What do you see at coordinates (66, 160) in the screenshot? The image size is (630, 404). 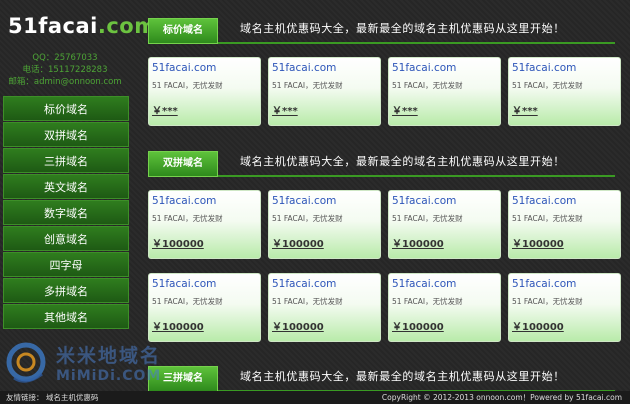 I see `sidebar-item-three-pinyin: 三拼域名` at bounding box center [66, 160].